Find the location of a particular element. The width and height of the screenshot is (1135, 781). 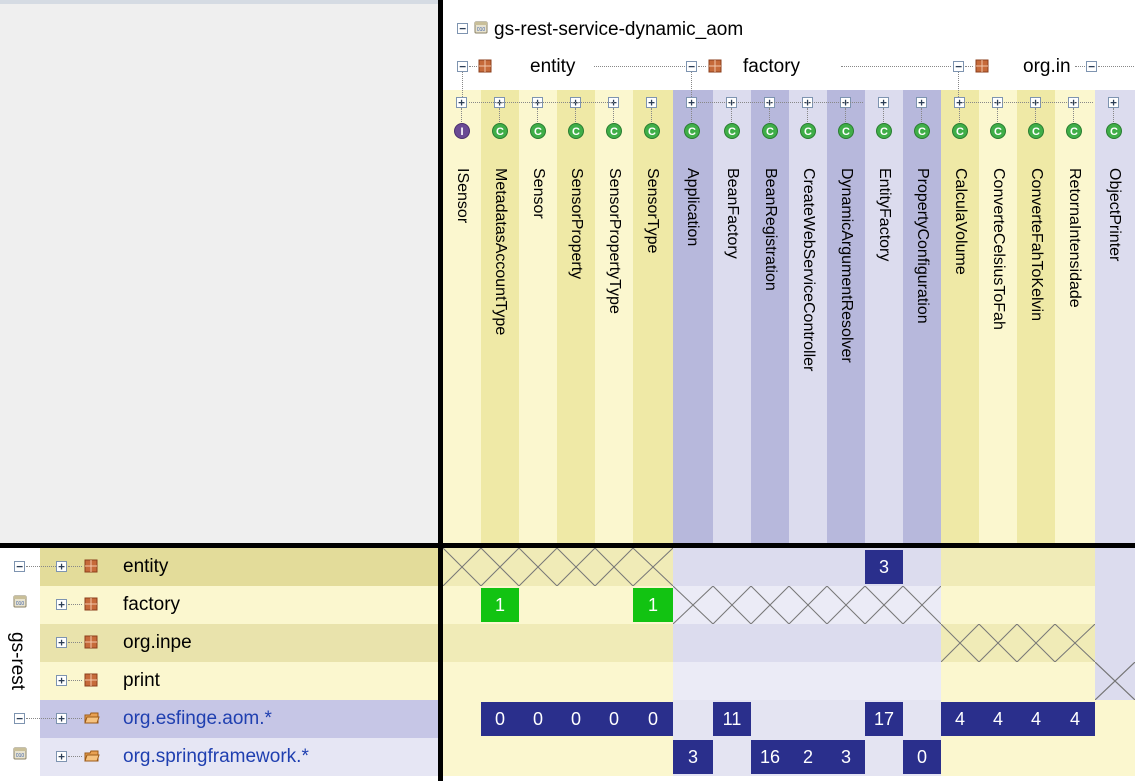

column-name: SensorType is located at coordinates (652, 210).